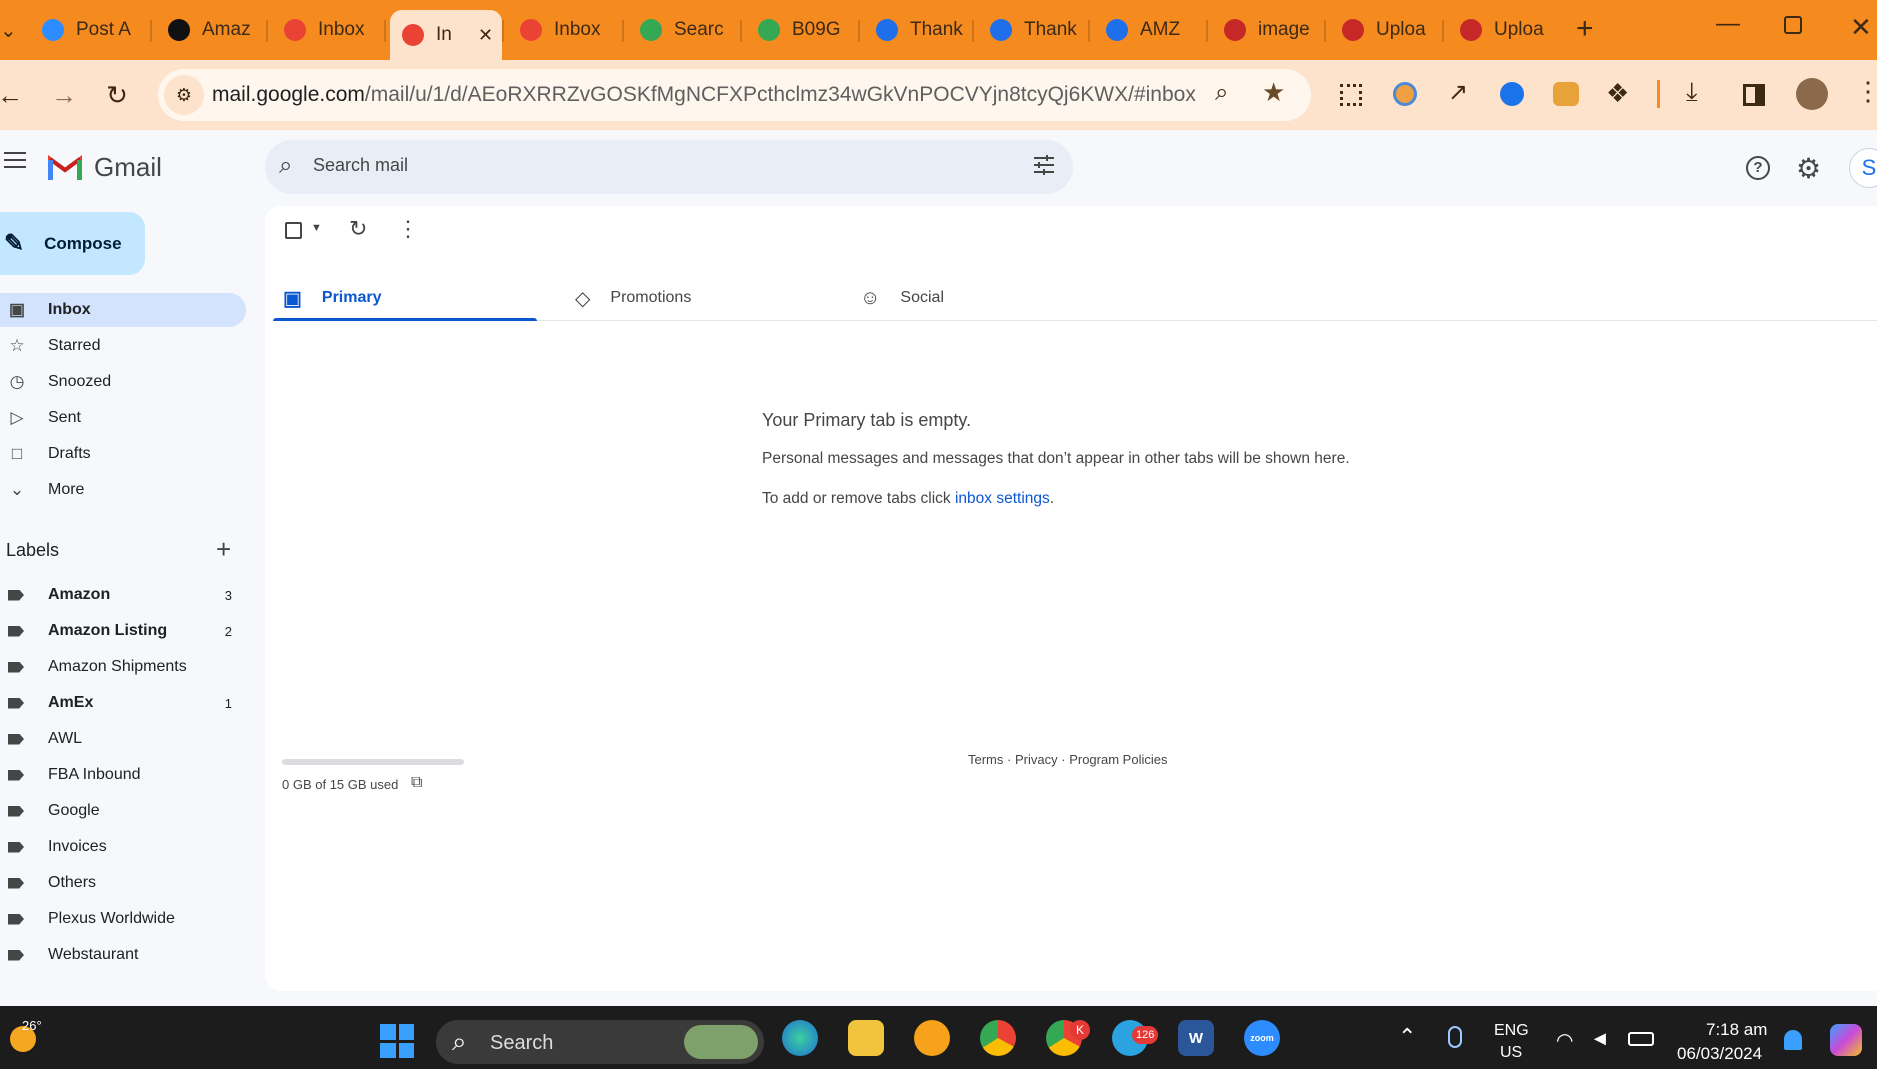  I want to click on bookmark-star-icon: ★, so click(1273, 92).